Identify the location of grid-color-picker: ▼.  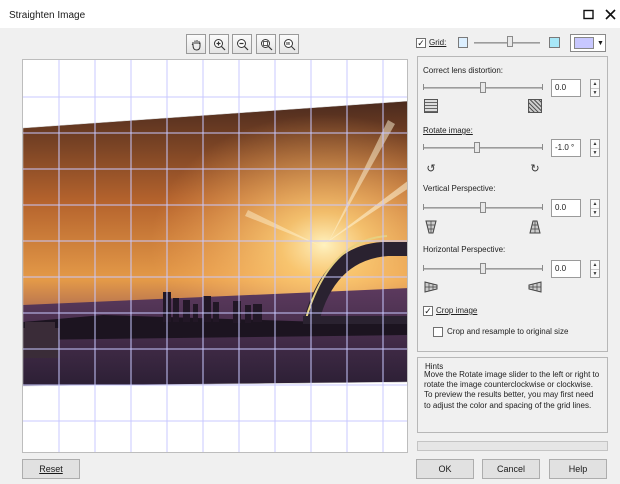
(588, 43).